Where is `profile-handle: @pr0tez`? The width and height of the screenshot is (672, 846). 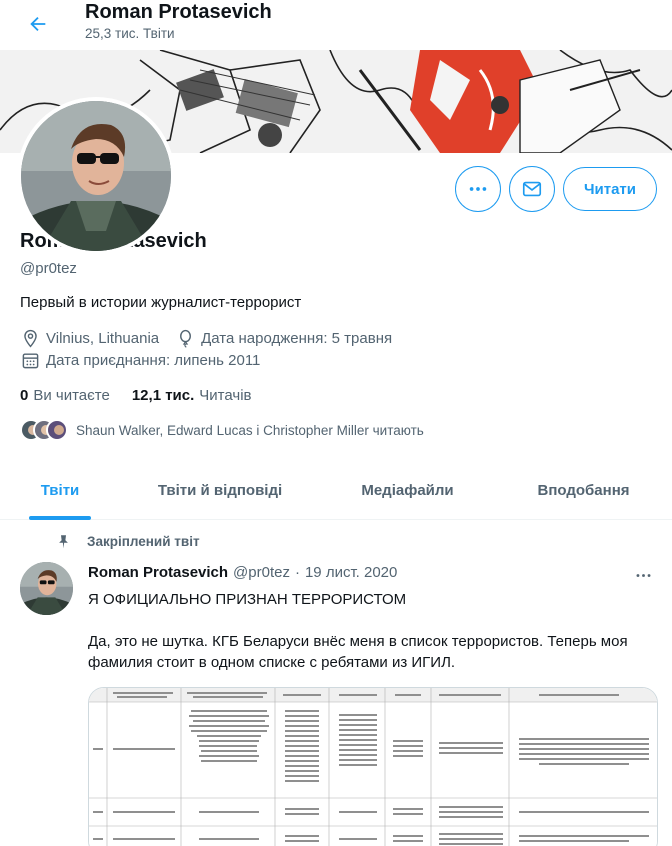 profile-handle: @pr0tez is located at coordinates (48, 268).